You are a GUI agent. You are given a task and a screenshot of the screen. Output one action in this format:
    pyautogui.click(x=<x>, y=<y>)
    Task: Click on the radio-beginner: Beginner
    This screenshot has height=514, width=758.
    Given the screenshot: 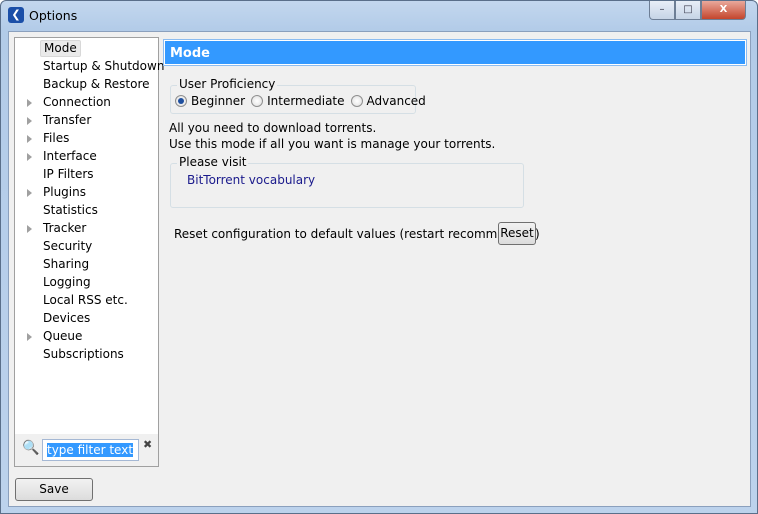 What is the action you would take?
    pyautogui.click(x=210, y=101)
    